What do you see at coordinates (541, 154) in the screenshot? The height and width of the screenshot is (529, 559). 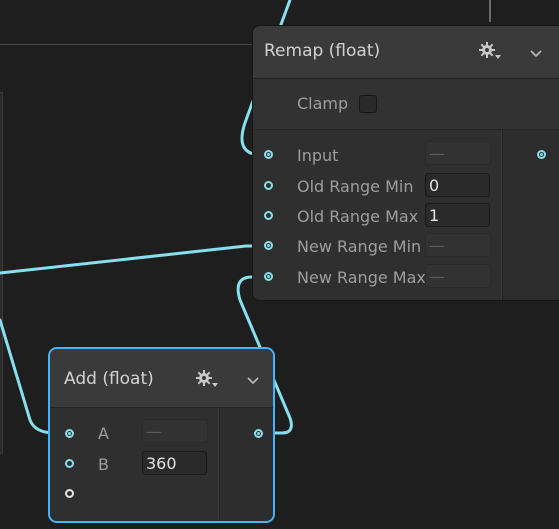 I see `port-remap-output` at bounding box center [541, 154].